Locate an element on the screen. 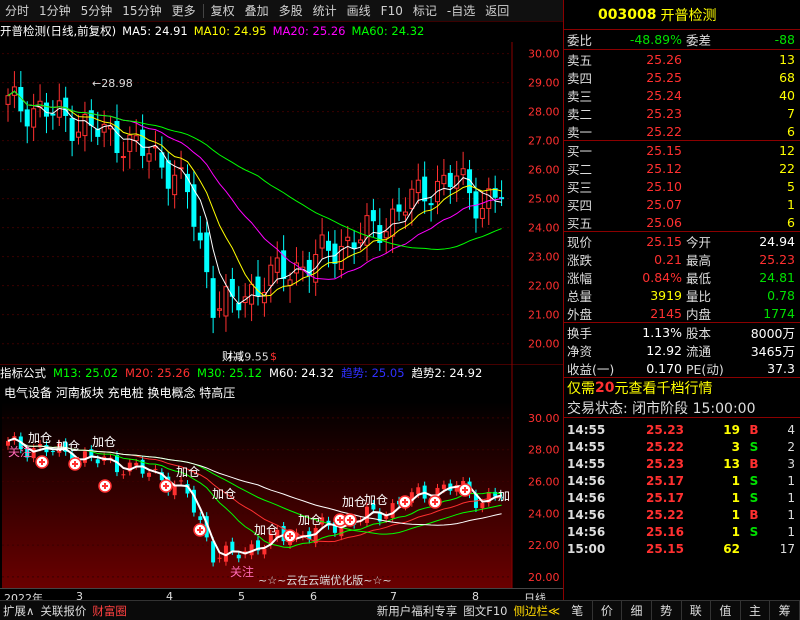  toolbar-item-2: 5分钟 is located at coordinates (97, 11).